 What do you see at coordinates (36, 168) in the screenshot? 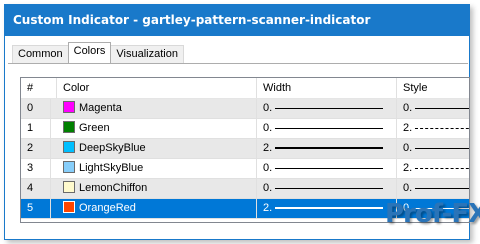
I see `row-index: 3` at bounding box center [36, 168].